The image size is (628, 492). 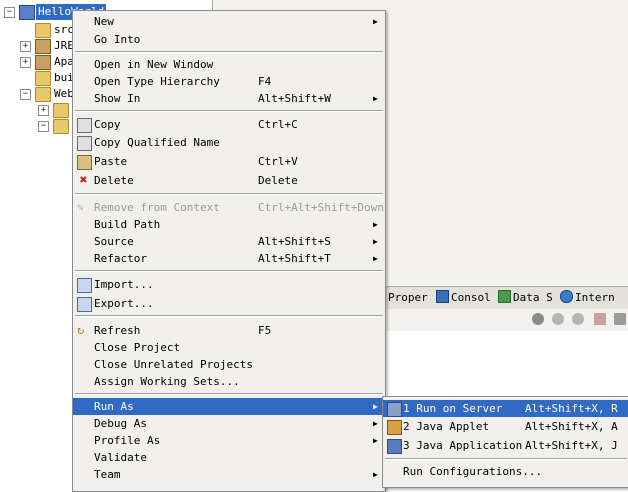 I want to click on copy-icon, so click(x=84, y=125).